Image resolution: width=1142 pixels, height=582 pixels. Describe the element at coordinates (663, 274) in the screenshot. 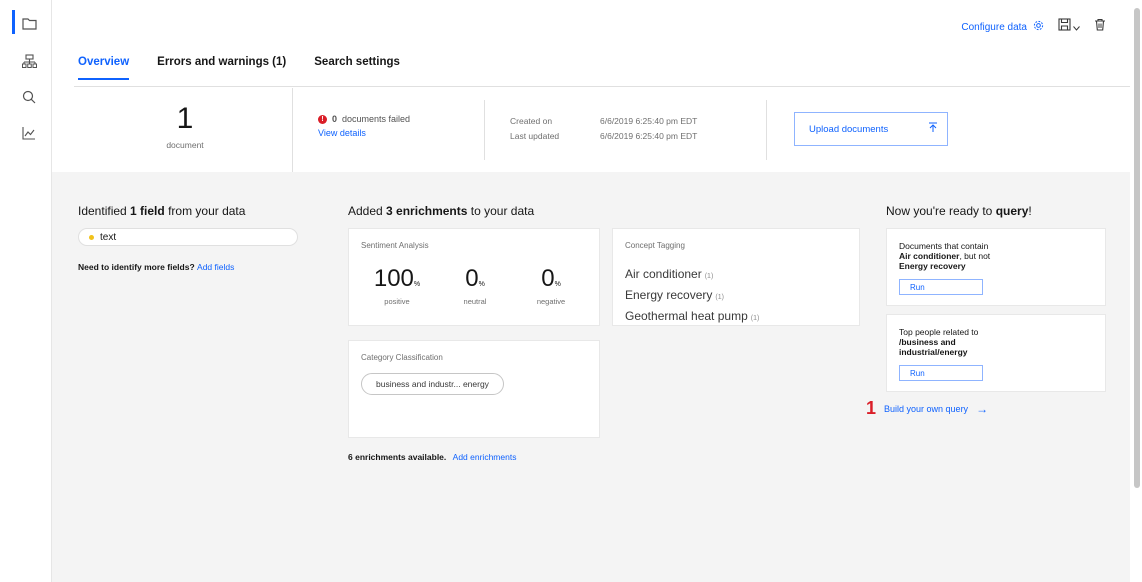

I see `concept-label: Air conditioner` at that location.